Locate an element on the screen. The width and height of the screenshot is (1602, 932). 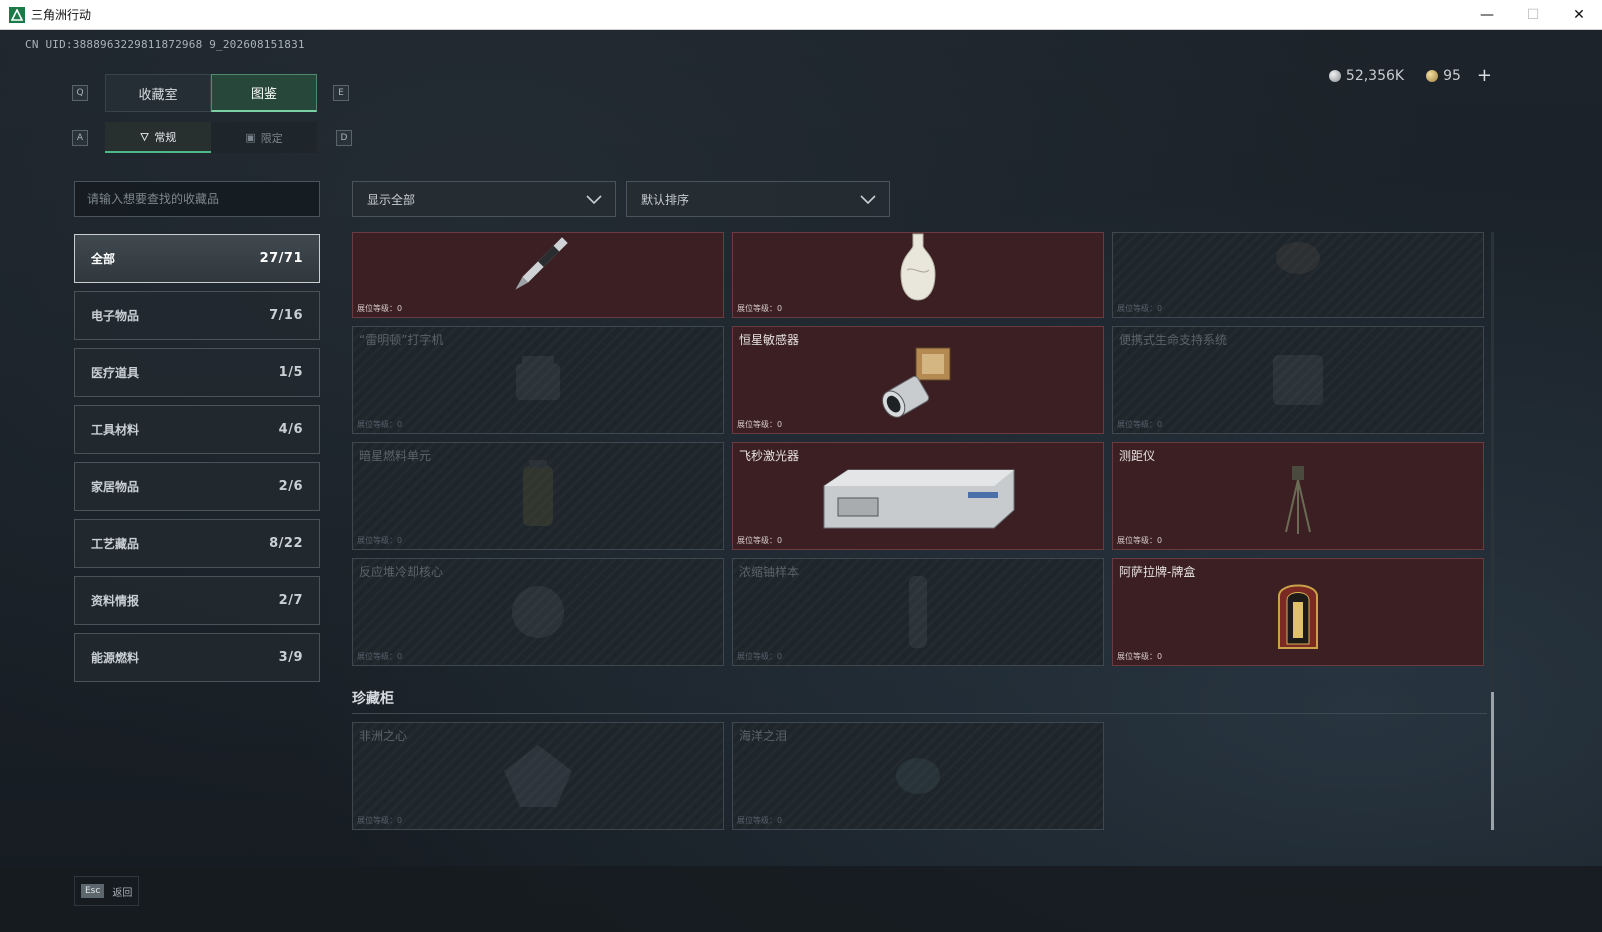
tab-catalog: 图鉴 is located at coordinates (264, 93).